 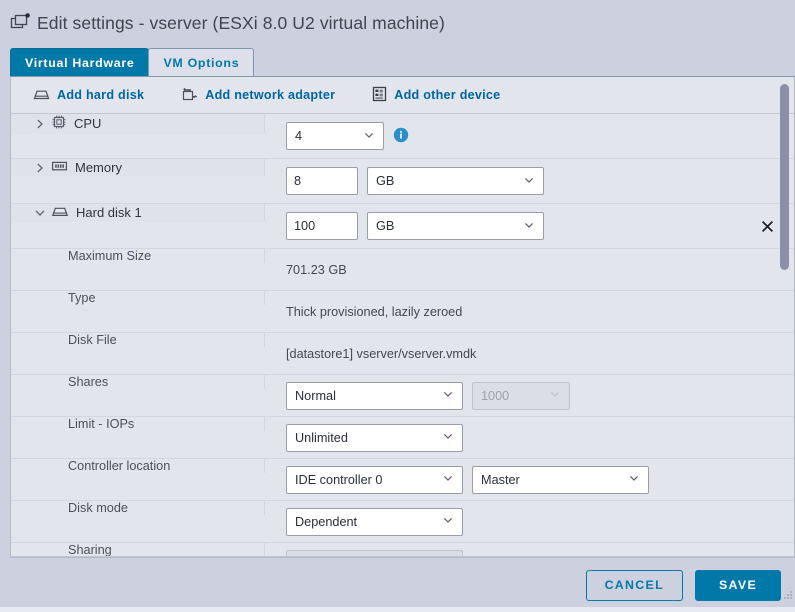 I want to click on shares-amount-select: 1000, so click(x=521, y=395).